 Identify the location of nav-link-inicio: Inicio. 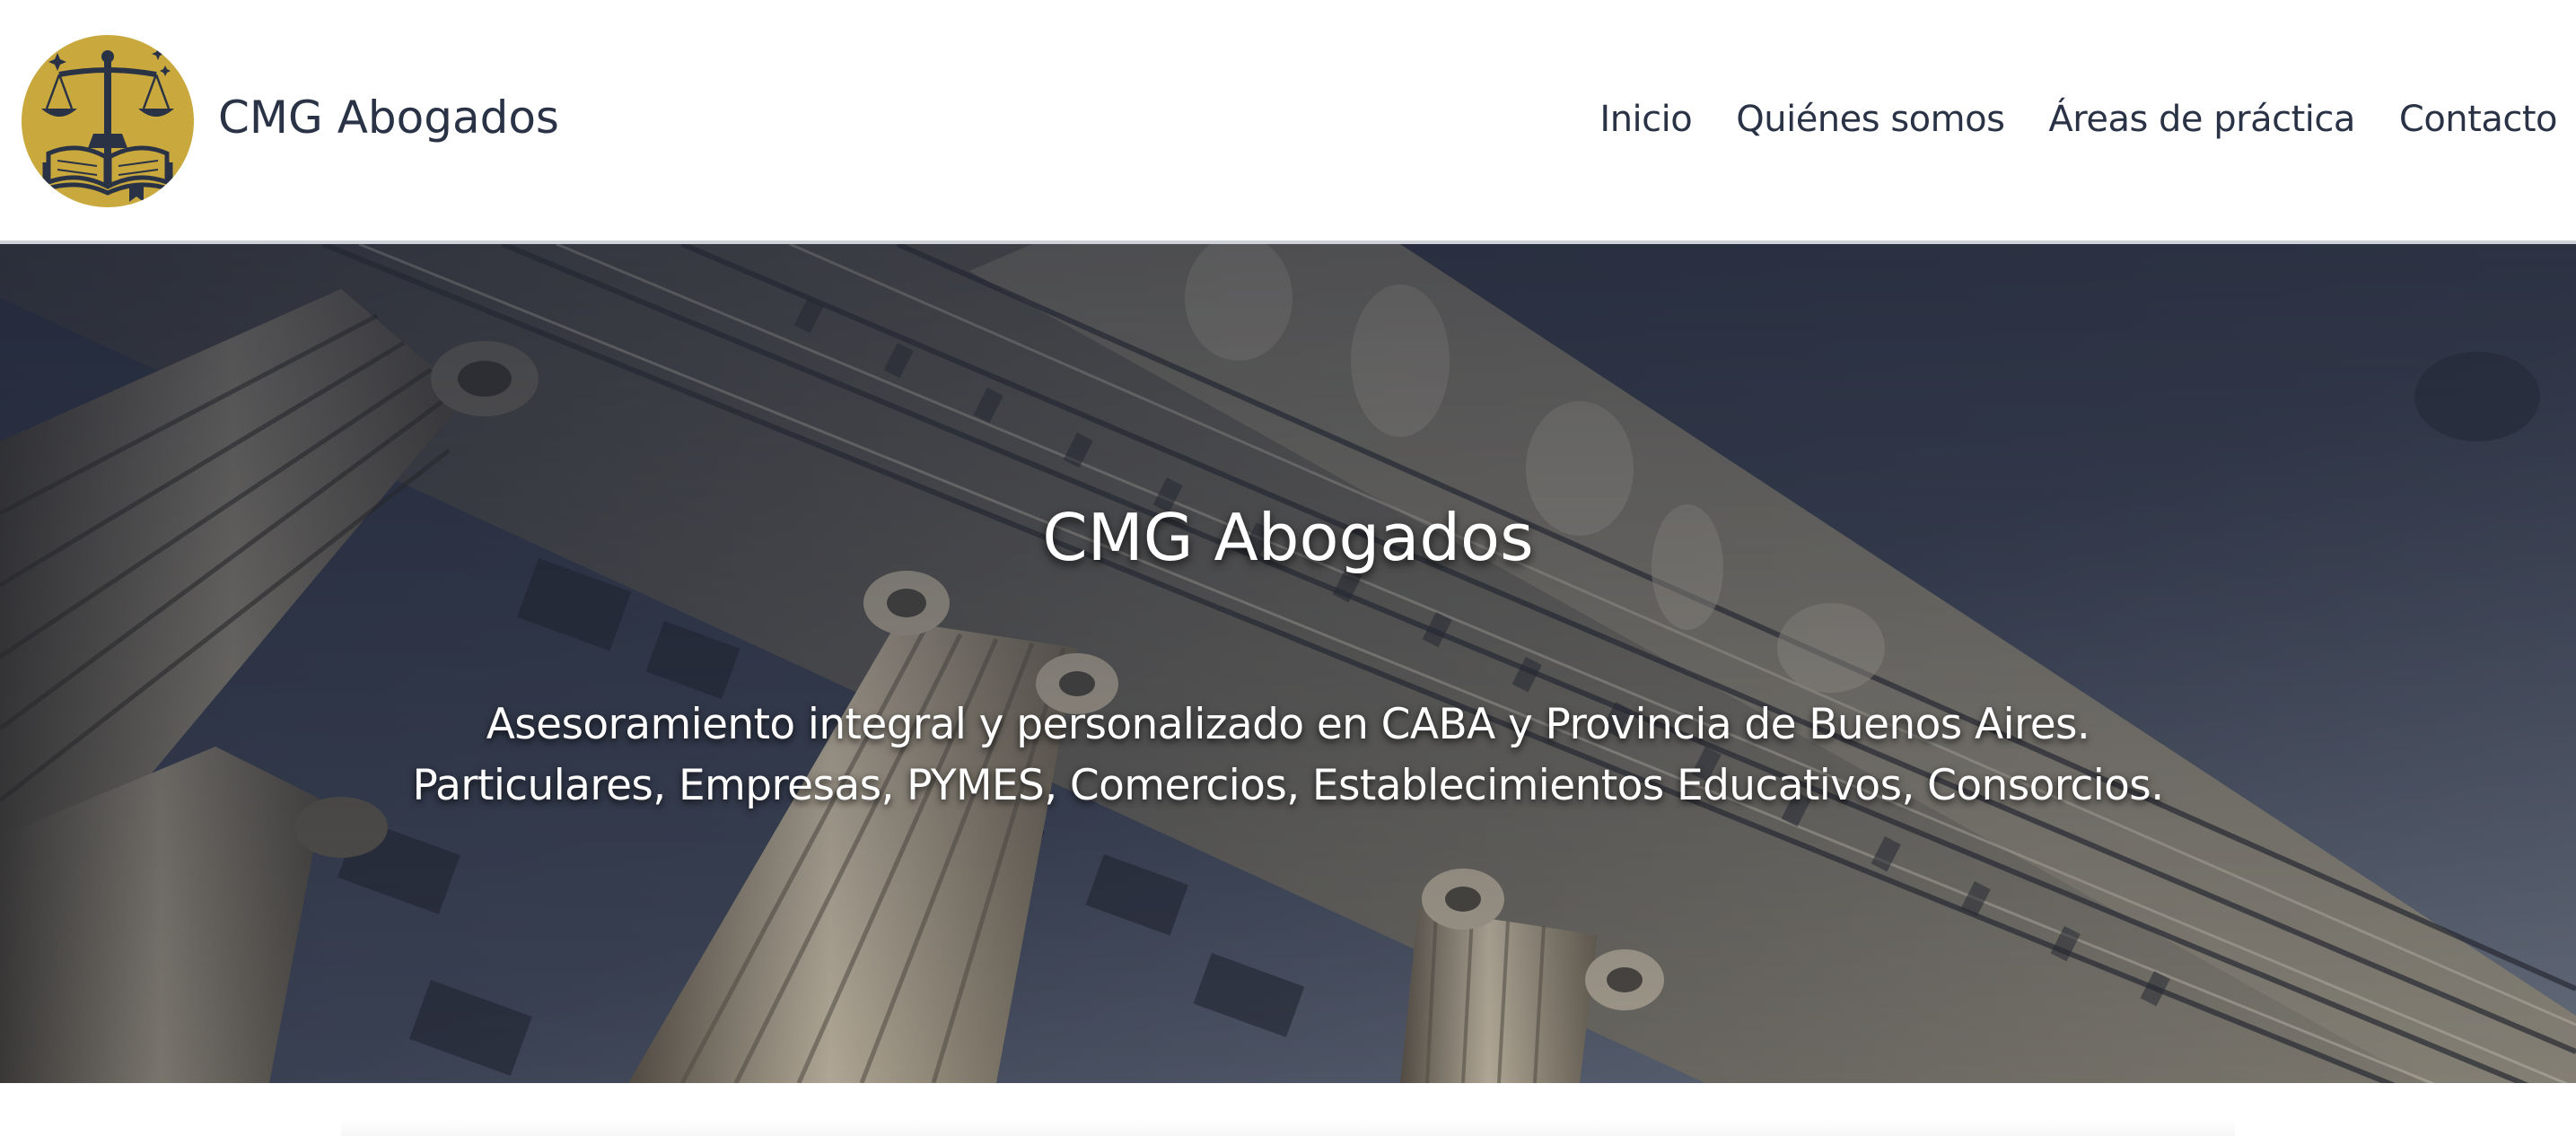
(1645, 119).